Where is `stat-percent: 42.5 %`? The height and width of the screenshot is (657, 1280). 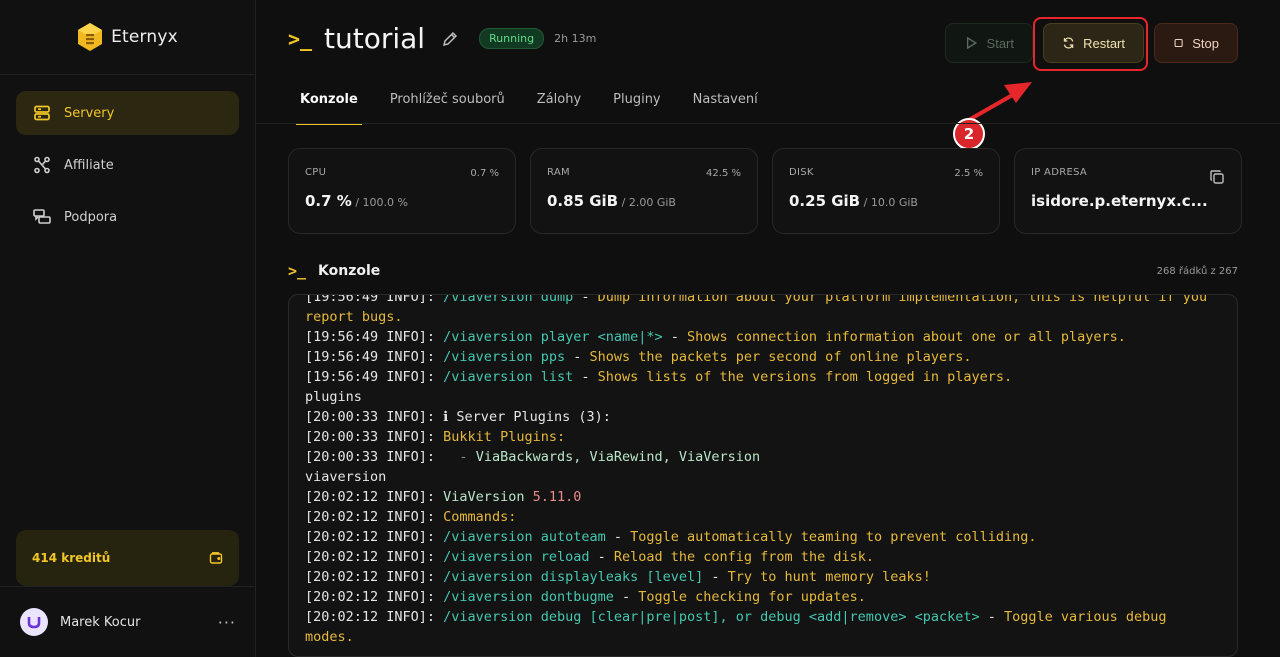 stat-percent: 42.5 % is located at coordinates (723, 173).